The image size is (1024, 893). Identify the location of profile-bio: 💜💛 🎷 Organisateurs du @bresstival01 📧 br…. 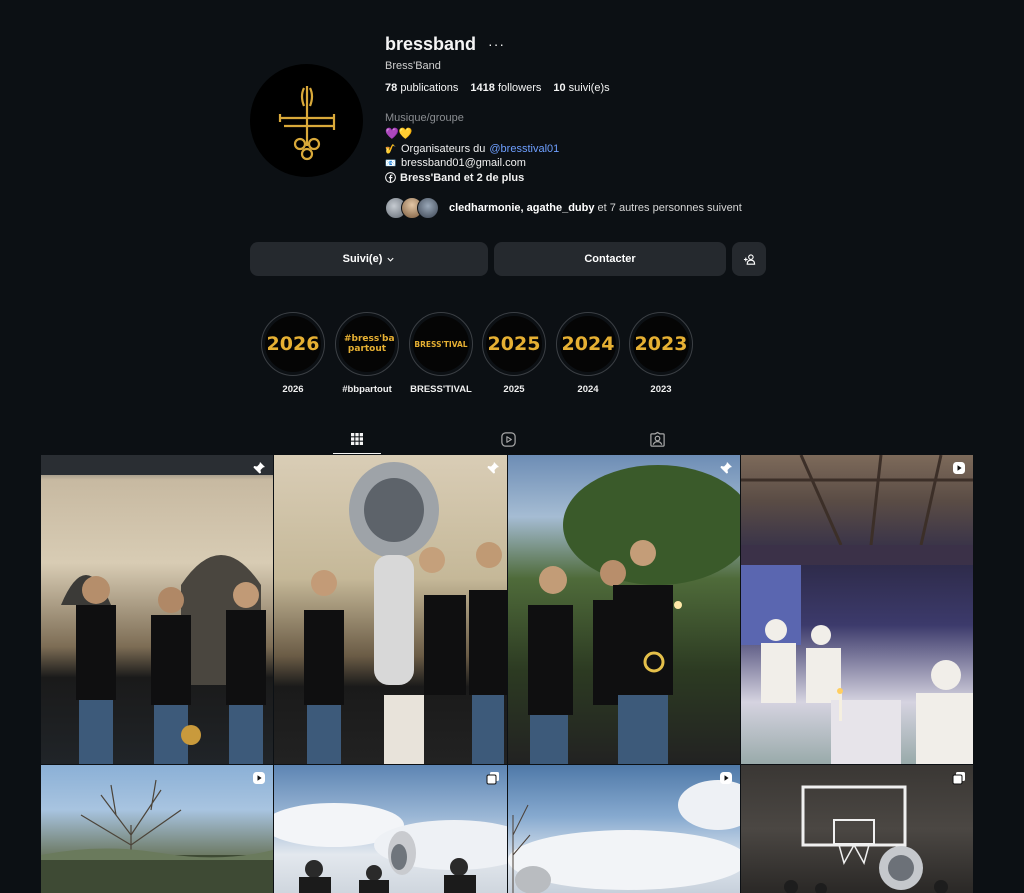
(472, 156).